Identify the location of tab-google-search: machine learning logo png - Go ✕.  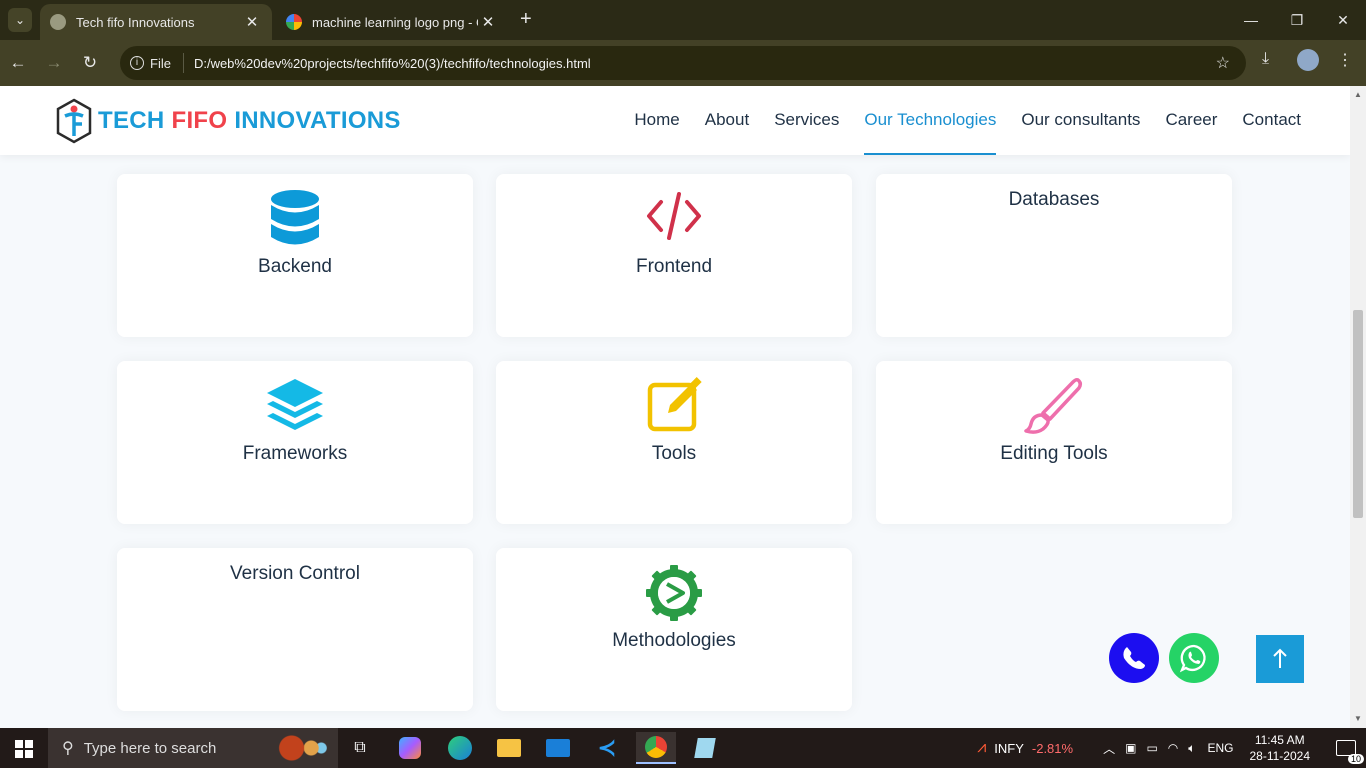
(392, 22).